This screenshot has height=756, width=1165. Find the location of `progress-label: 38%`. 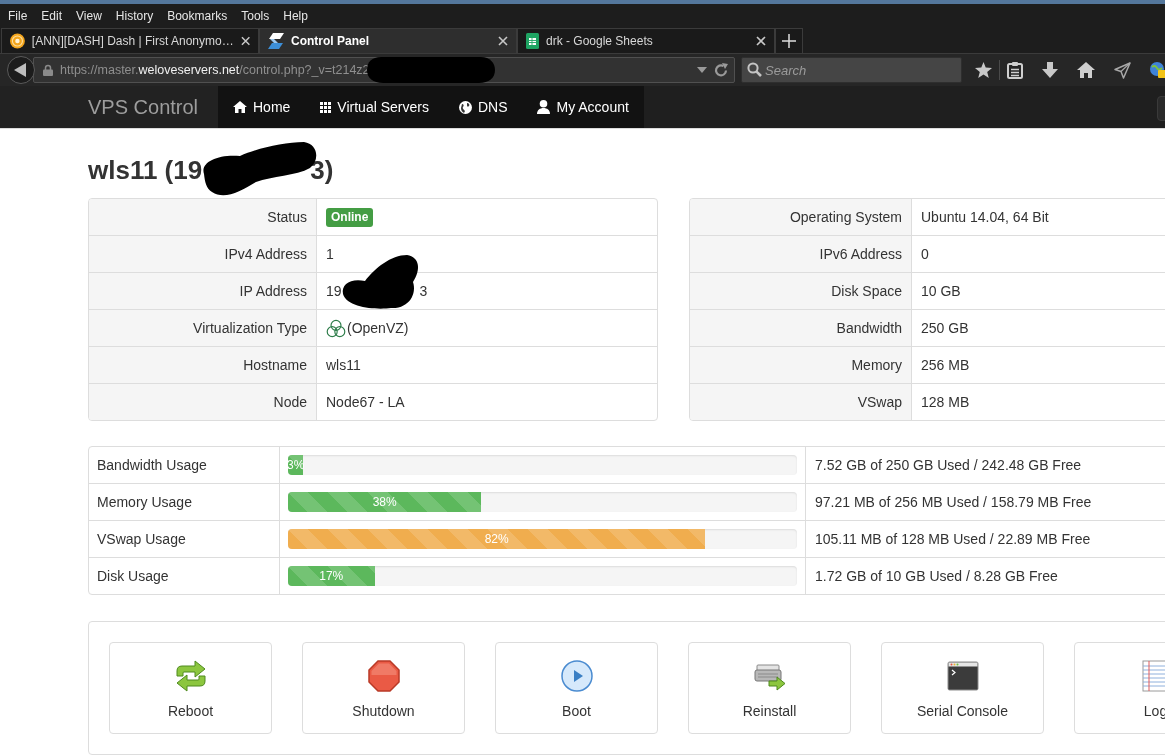

progress-label: 38% is located at coordinates (384, 502).